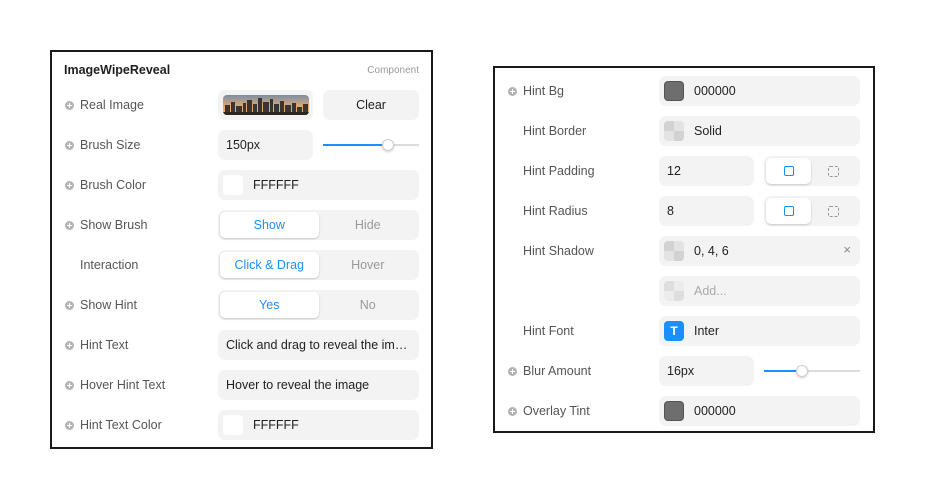 The height and width of the screenshot is (499, 925). I want to click on radius-mode-toggle, so click(812, 211).